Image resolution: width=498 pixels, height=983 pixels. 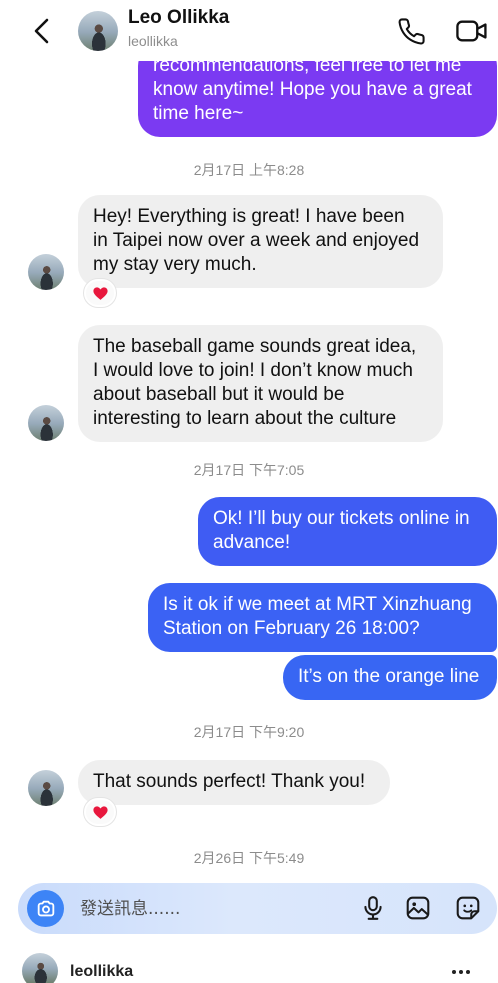 I want to click on message-input, so click(x=215, y=908).